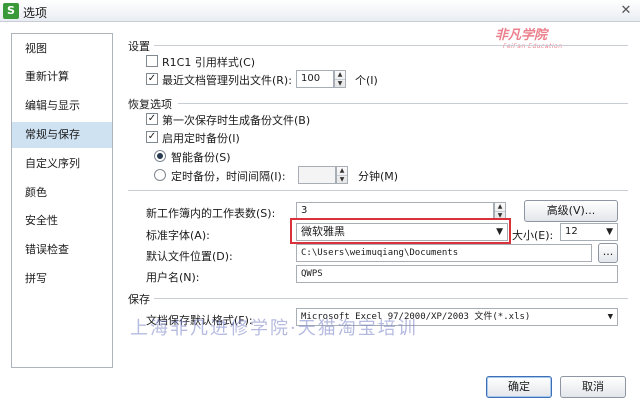  What do you see at coordinates (342, 175) in the screenshot?
I see `interval-minutes-spinner: ▲ ▼` at bounding box center [342, 175].